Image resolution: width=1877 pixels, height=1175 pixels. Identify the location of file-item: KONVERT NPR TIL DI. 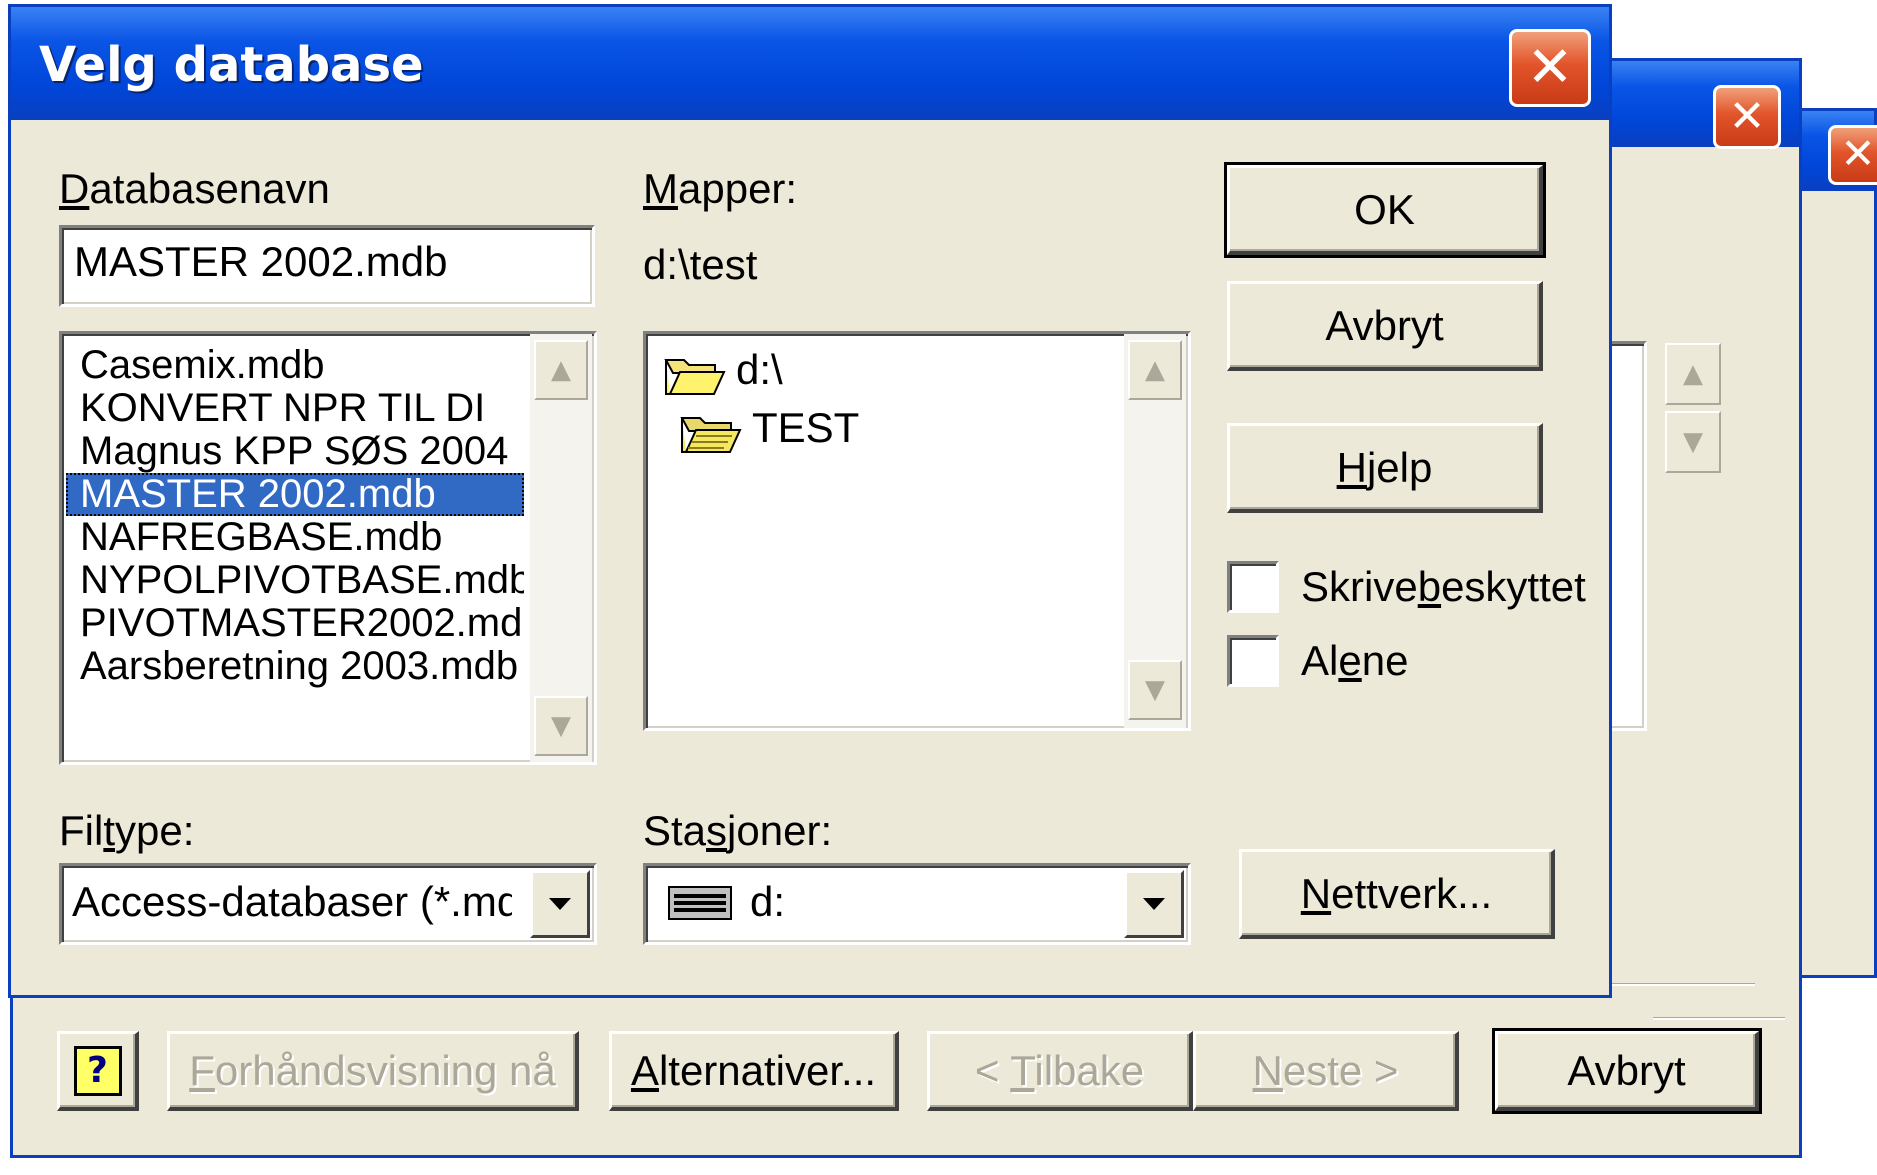
(295, 408).